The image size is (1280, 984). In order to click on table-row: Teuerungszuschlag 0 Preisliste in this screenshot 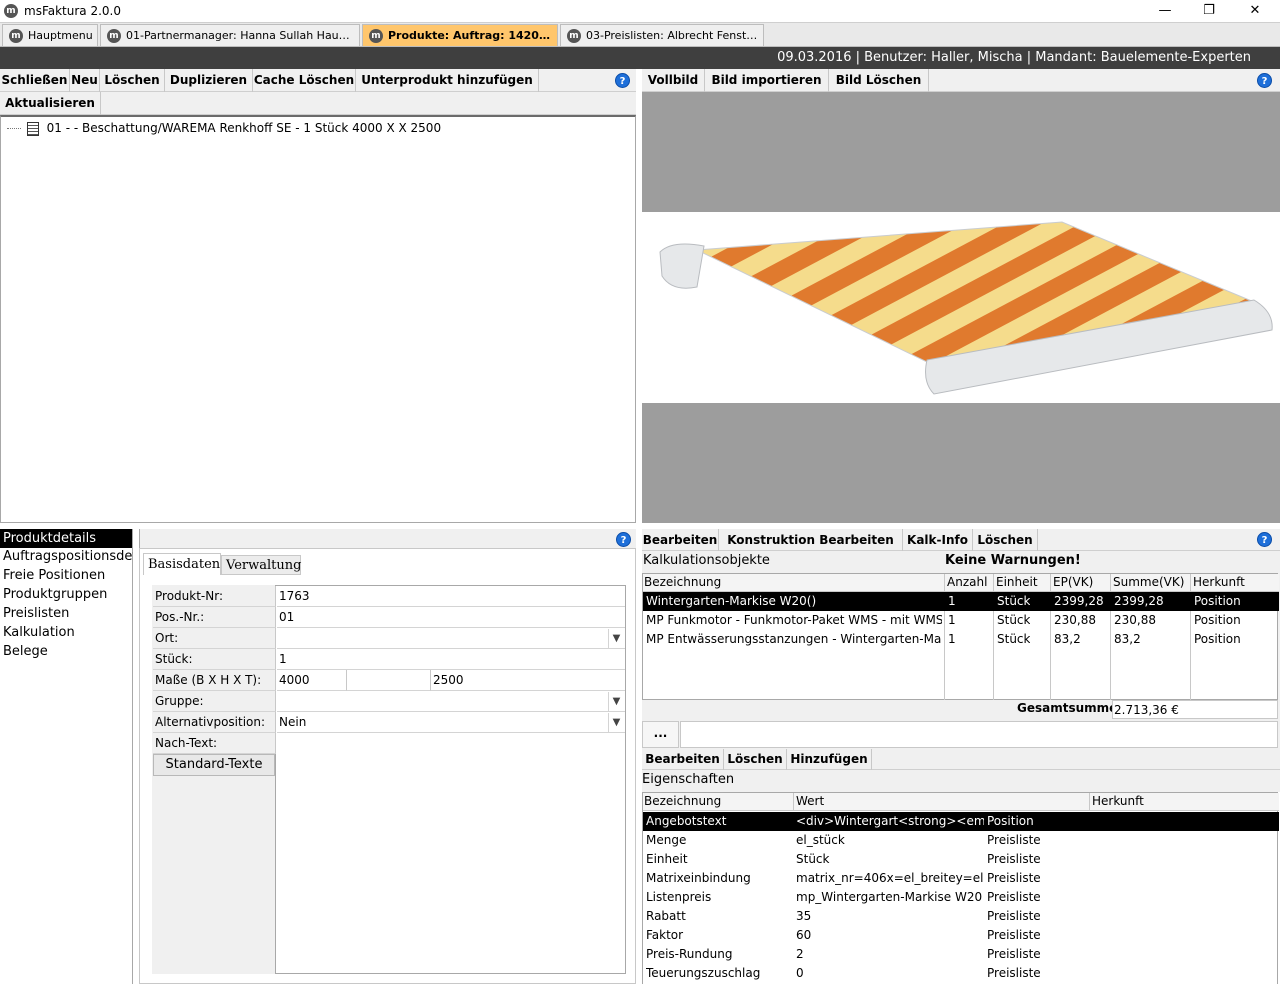, I will do `click(961, 973)`.